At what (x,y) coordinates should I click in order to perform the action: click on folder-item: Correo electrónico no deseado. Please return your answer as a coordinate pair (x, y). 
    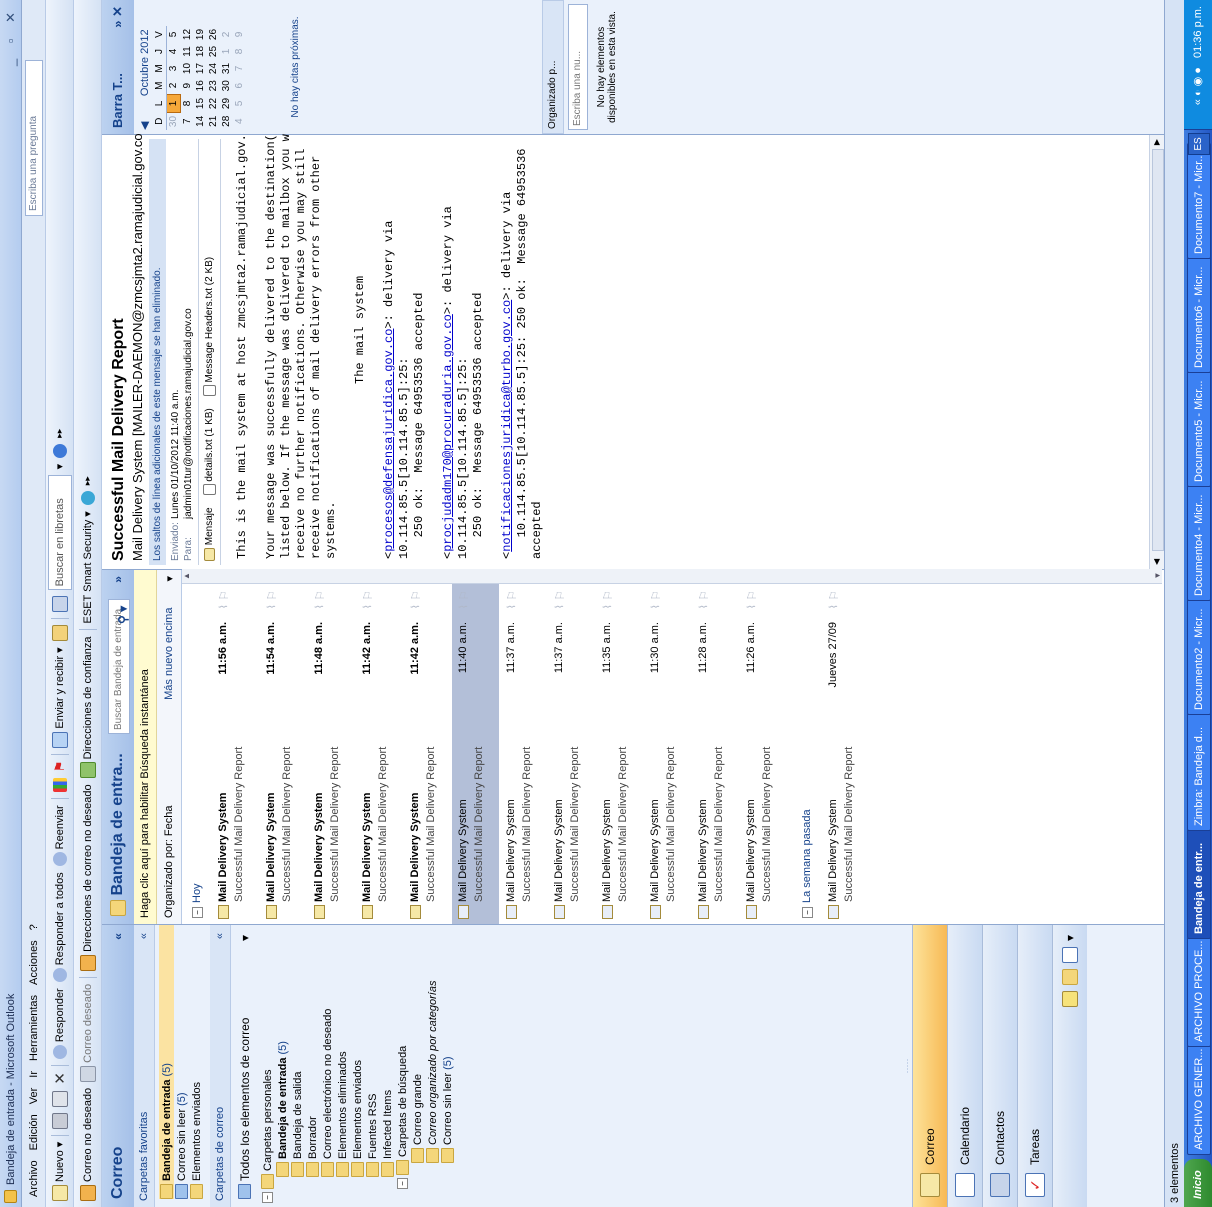
    Looking at the image, I should click on (327, 1064).